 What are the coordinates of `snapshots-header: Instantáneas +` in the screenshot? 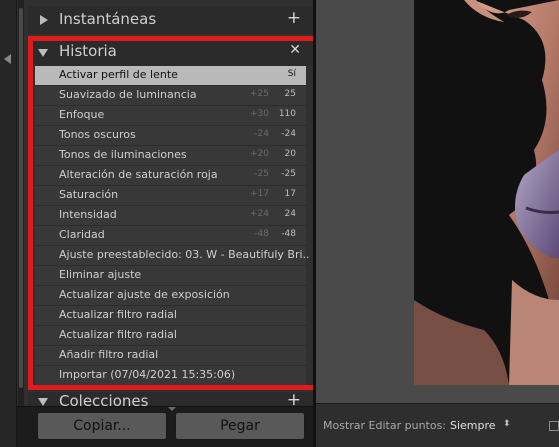 It's located at (170, 20).